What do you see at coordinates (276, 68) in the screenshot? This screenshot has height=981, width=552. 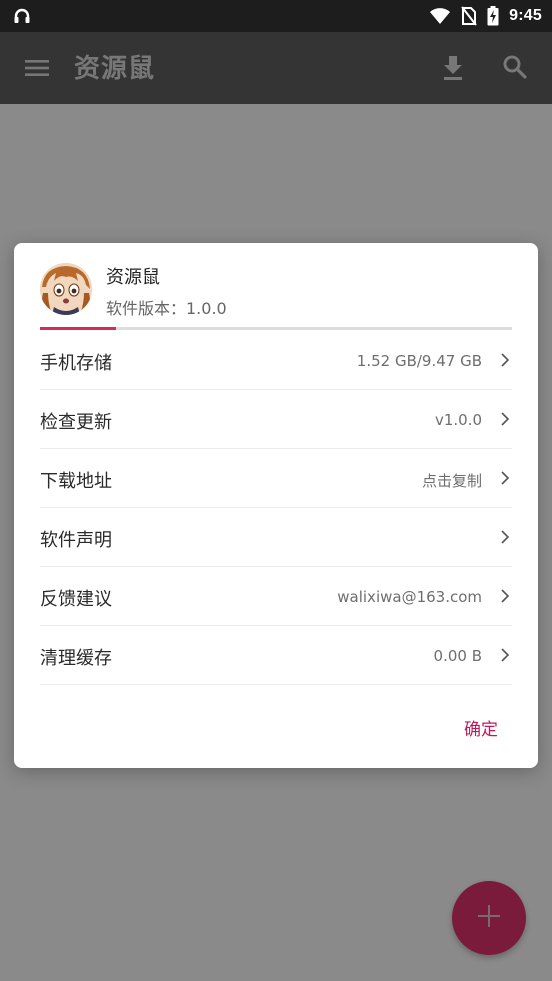 I see `app-bar: 资源鼠` at bounding box center [276, 68].